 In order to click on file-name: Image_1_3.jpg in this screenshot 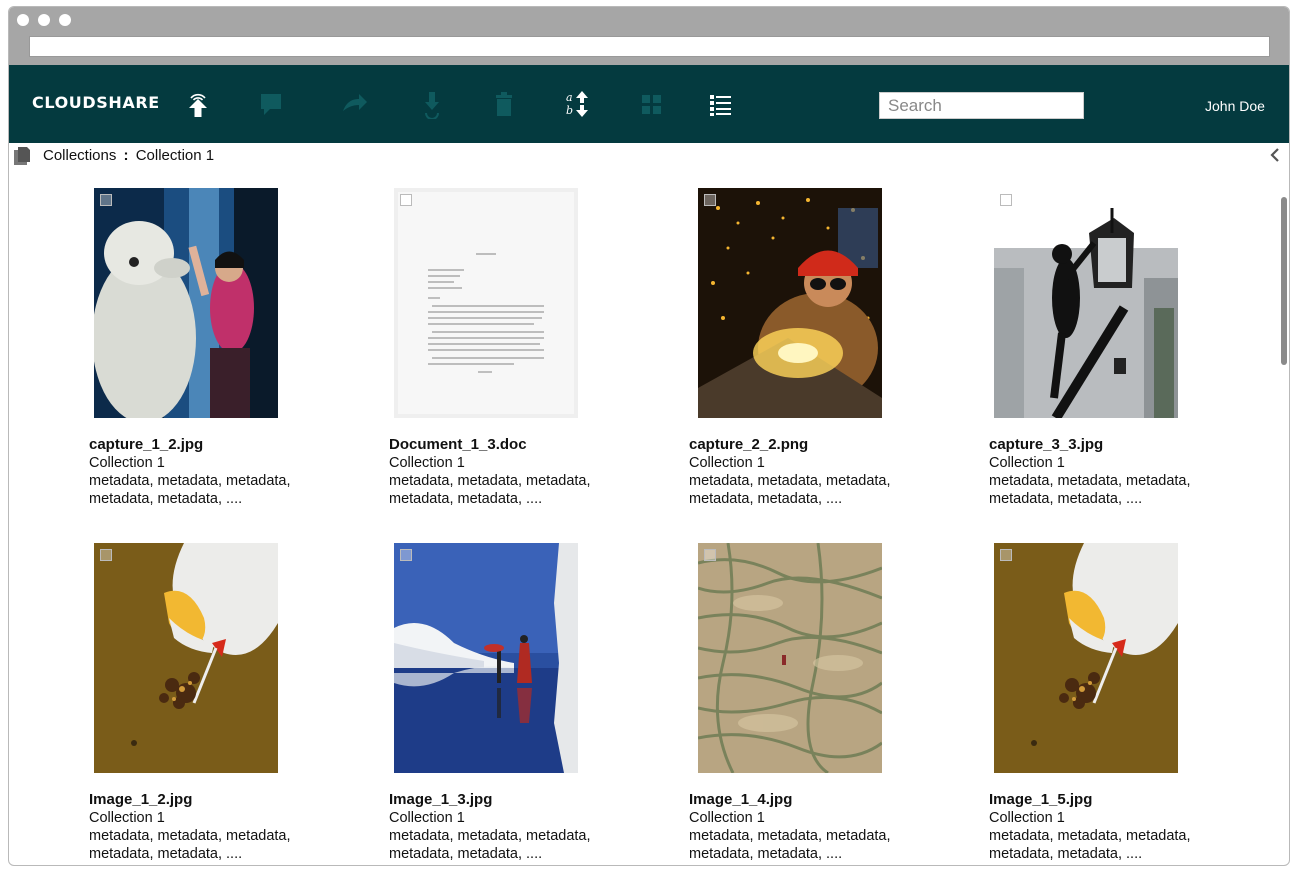, I will do `click(509, 800)`.